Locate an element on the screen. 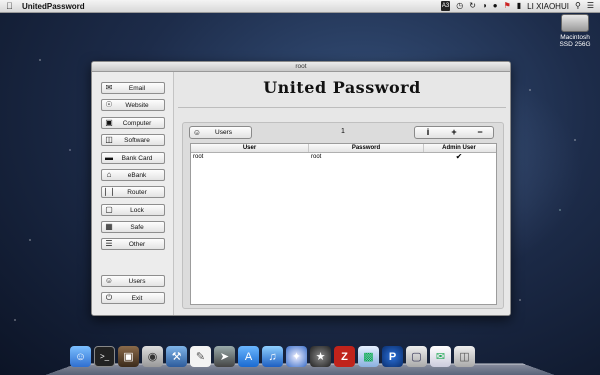 Image resolution: width=600 pixels, height=375 pixels. column-header-password: Password is located at coordinates (366, 148).